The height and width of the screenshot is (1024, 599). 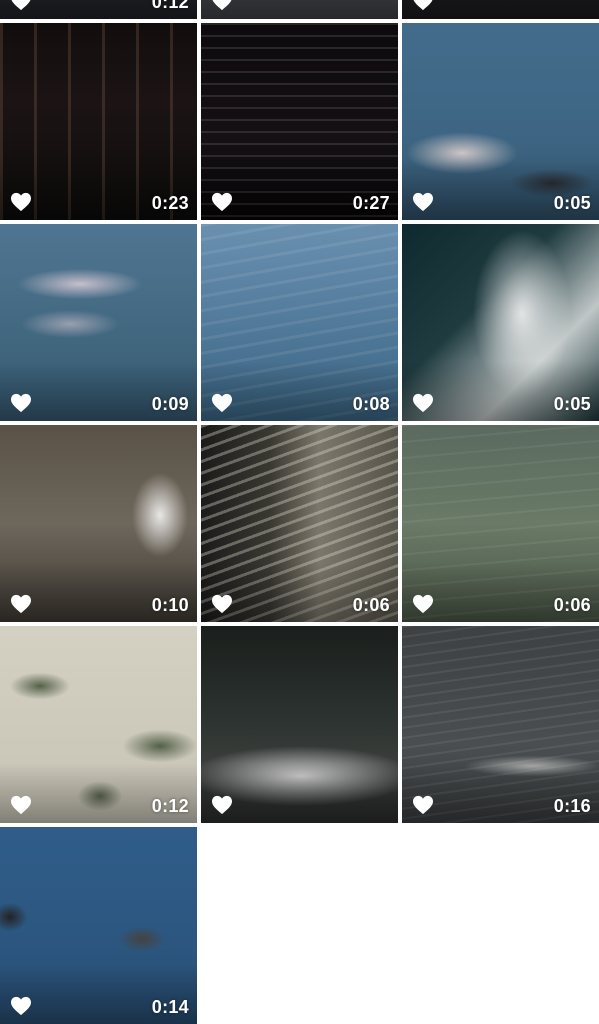 I want to click on video-duration: 0:27, so click(x=371, y=203).